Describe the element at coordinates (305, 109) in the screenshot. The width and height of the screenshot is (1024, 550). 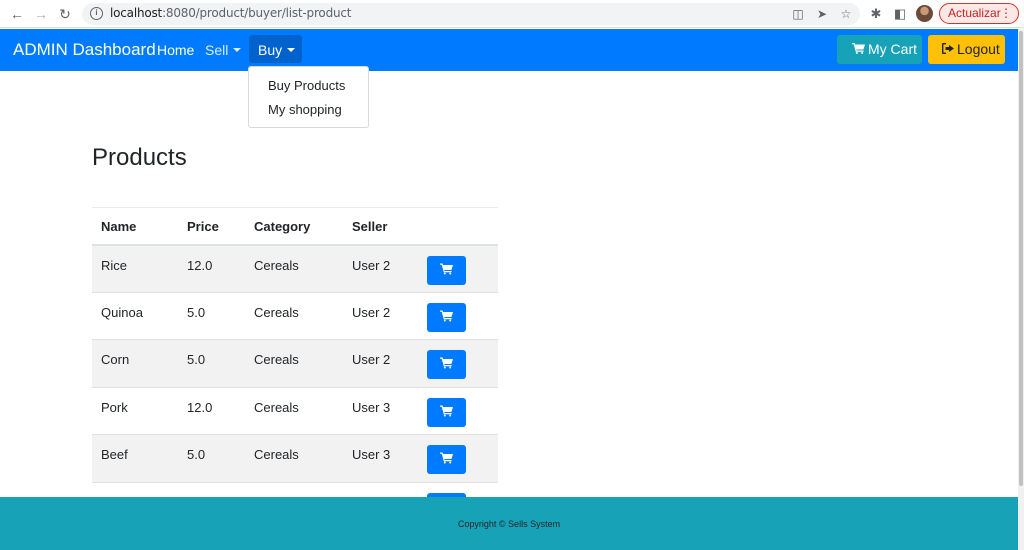
I see `dropdown-item-my-shopping: My shopping` at that location.